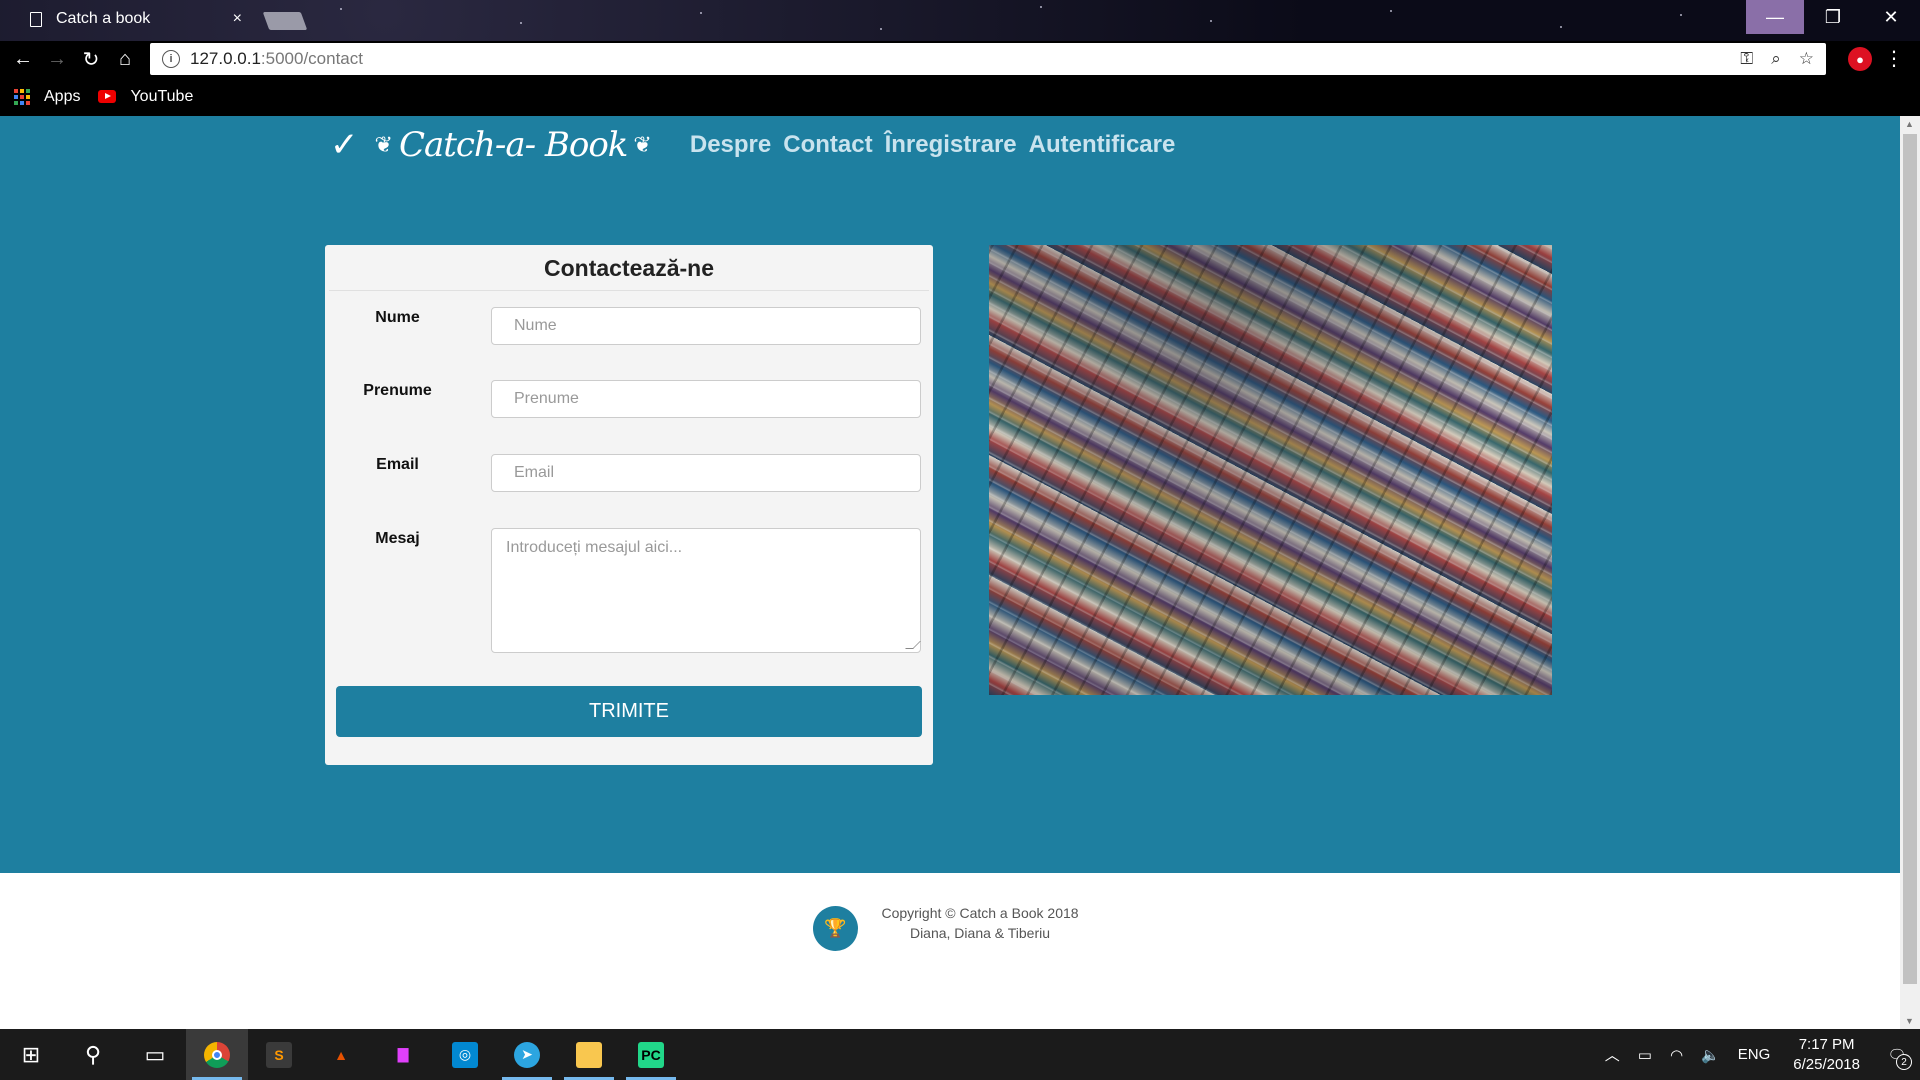  I want to click on site-logo: ✓ ❦ Catch-a- Book ❦, so click(494, 145).